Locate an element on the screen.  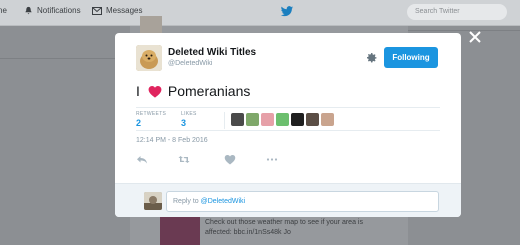
reply-area: Reply to @DeletedWiki is located at coordinates (288, 200).